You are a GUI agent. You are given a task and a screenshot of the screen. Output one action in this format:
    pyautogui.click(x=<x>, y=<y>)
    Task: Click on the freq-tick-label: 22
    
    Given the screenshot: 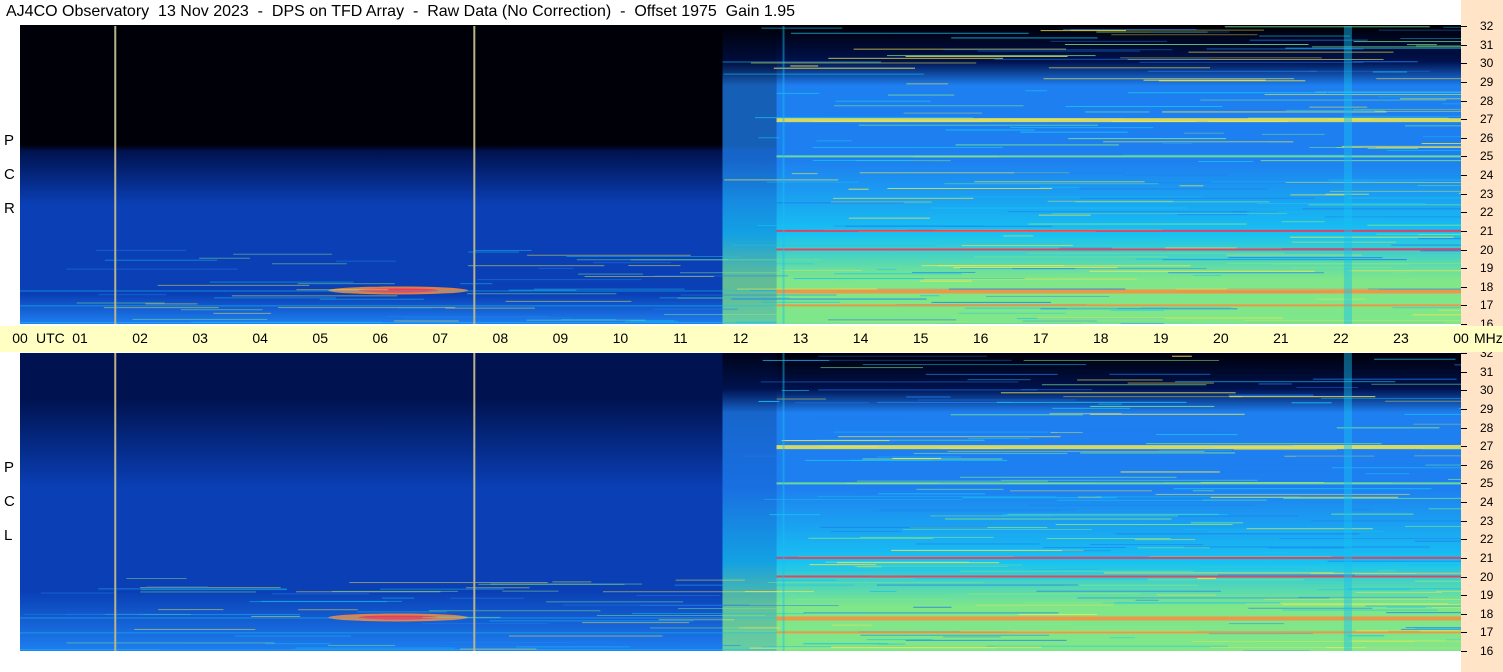 What is the action you would take?
    pyautogui.click(x=1487, y=212)
    